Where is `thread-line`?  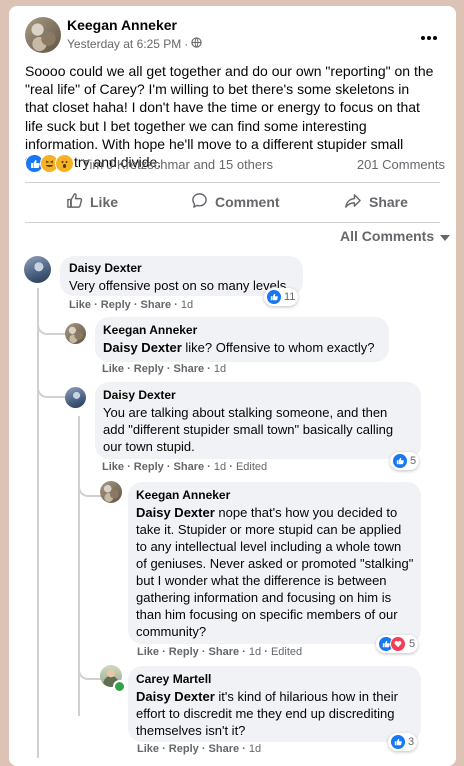 thread-line is located at coordinates (38, 523).